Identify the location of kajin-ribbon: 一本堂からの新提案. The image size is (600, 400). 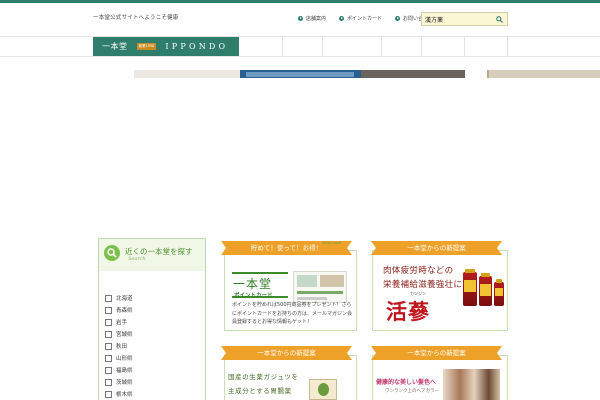
(436, 248).